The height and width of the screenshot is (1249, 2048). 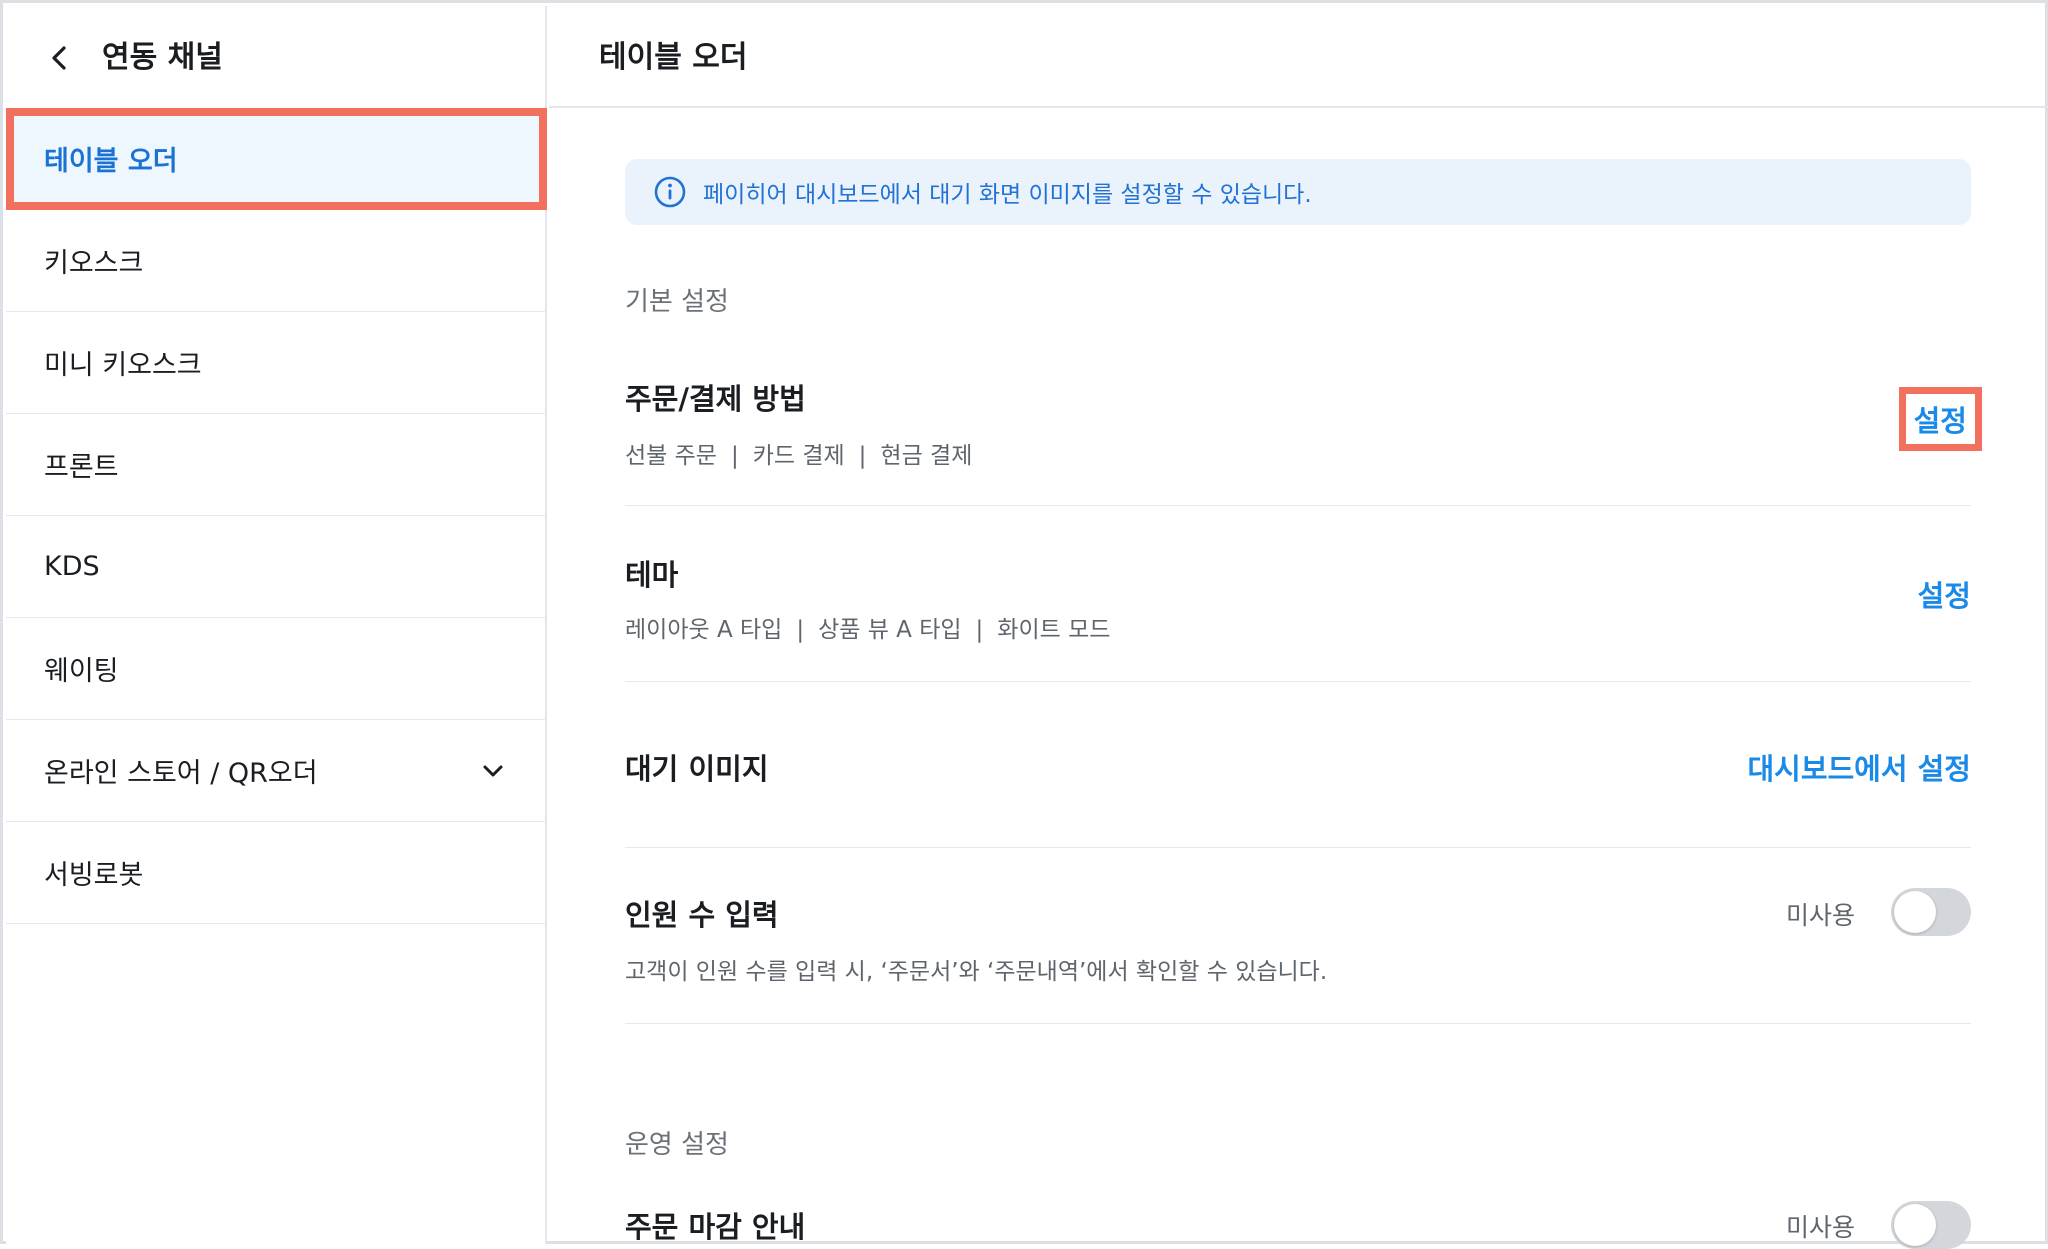 What do you see at coordinates (652, 575) in the screenshot?
I see `setting-title: 테마` at bounding box center [652, 575].